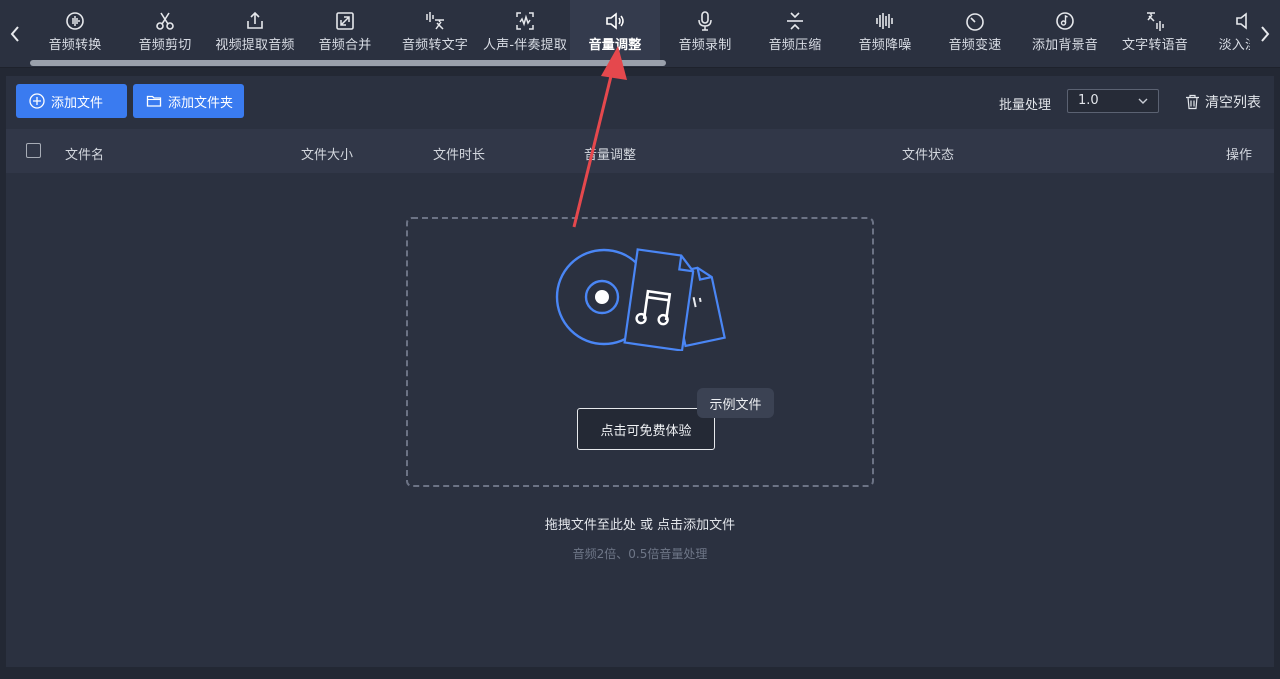  I want to click on denoise-icon, so click(884, 21).